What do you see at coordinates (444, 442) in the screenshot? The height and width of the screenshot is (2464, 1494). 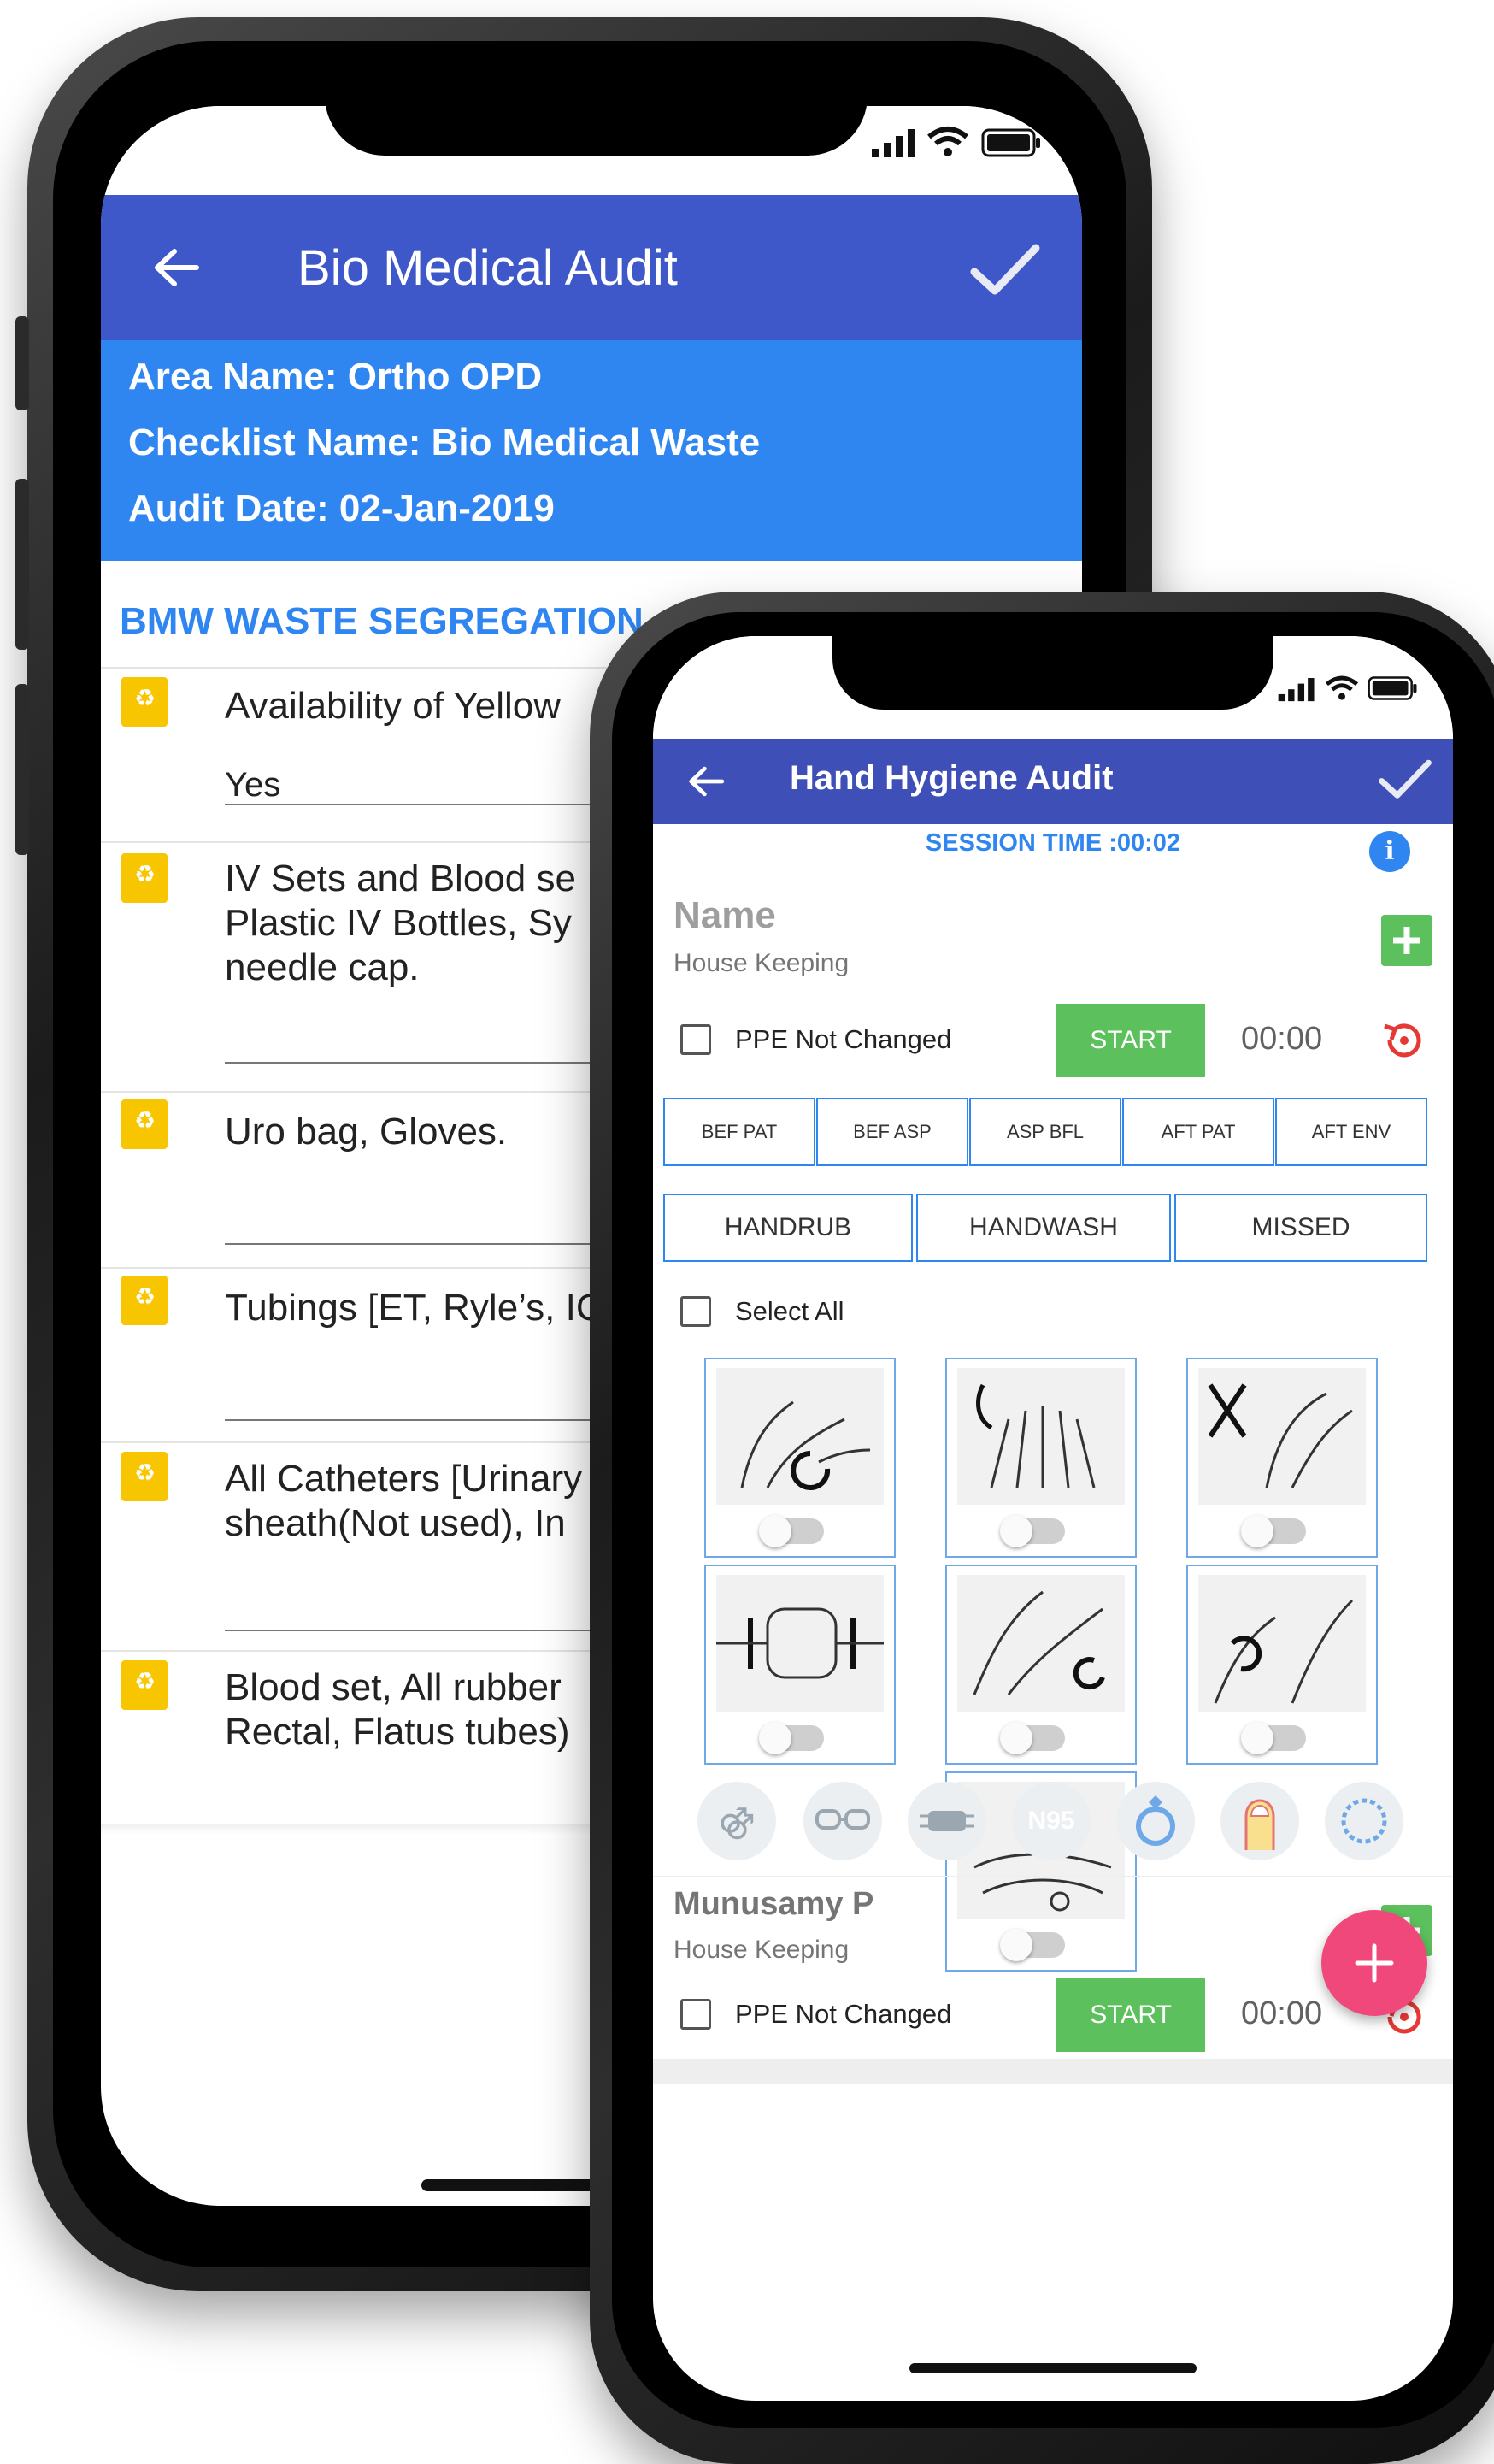 I see `checklist-name: Checklist Name: Bio Medical Waste` at bounding box center [444, 442].